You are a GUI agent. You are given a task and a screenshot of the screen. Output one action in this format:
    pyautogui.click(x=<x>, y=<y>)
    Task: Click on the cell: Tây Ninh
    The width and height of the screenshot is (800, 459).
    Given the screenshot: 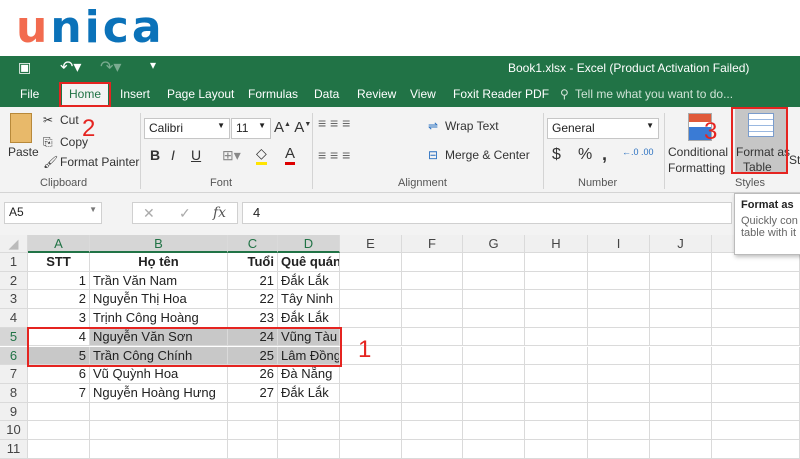 What is the action you would take?
    pyautogui.click(x=309, y=300)
    